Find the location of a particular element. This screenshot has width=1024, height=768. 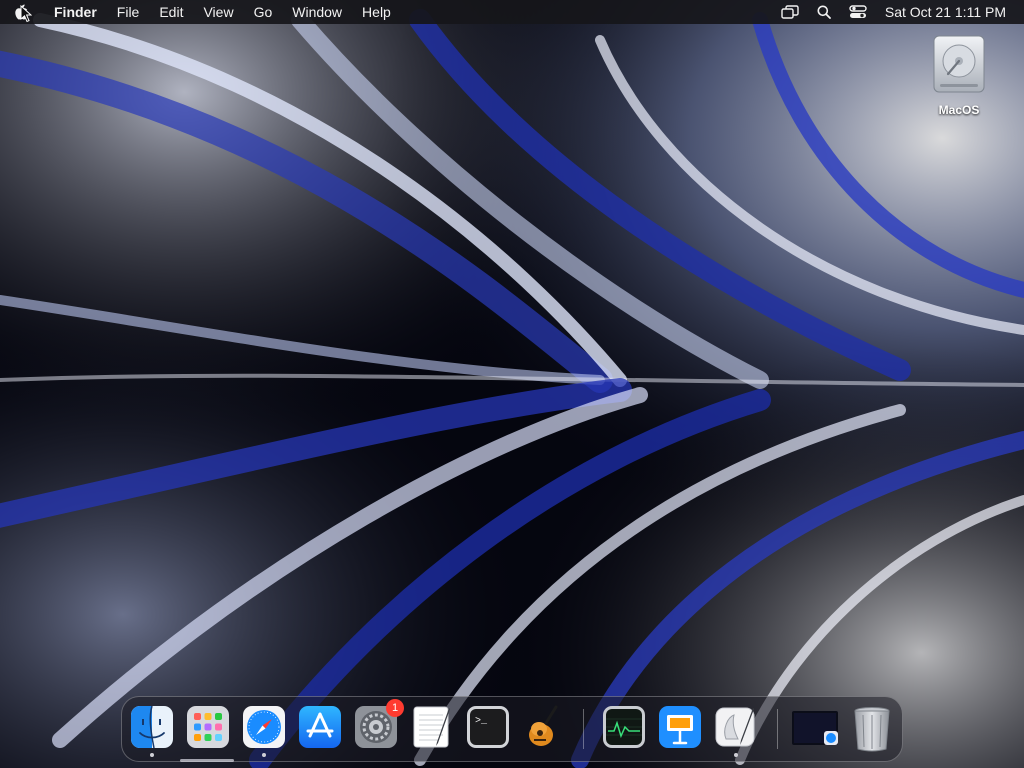

dock-bounce-indicator is located at coordinates (207, 760).